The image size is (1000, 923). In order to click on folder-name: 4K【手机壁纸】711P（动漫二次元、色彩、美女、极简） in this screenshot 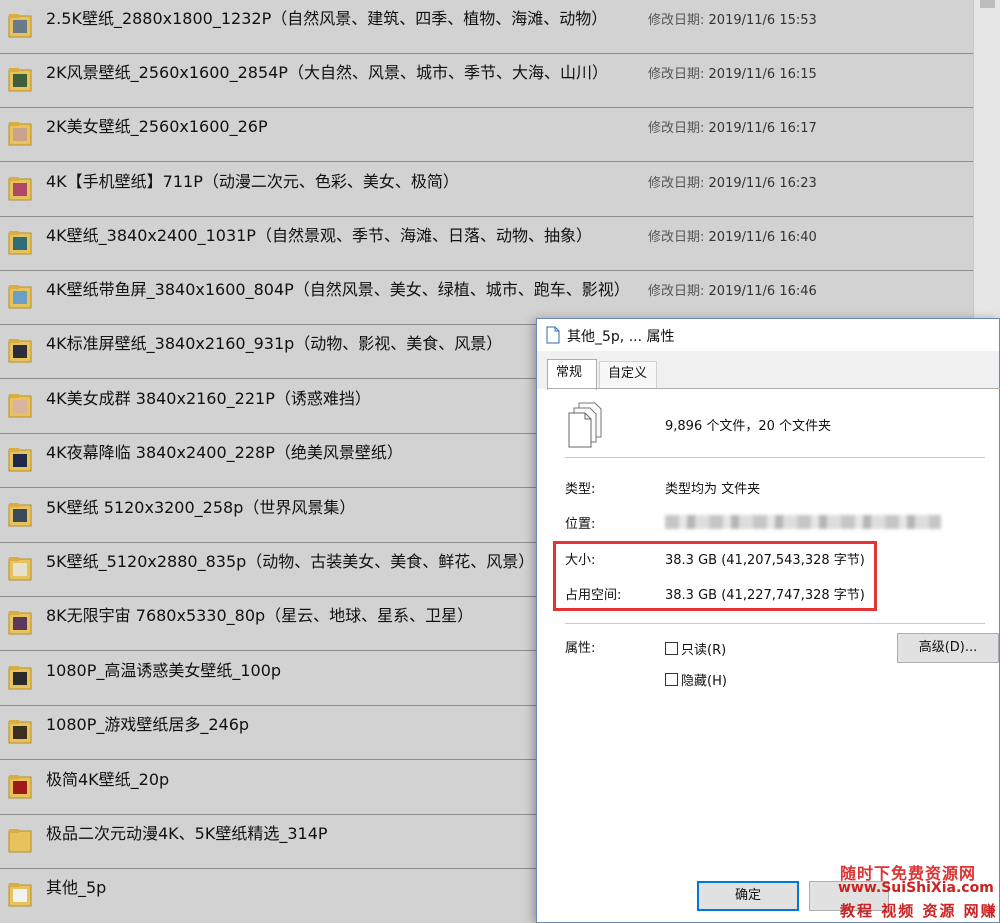, I will do `click(252, 181)`.